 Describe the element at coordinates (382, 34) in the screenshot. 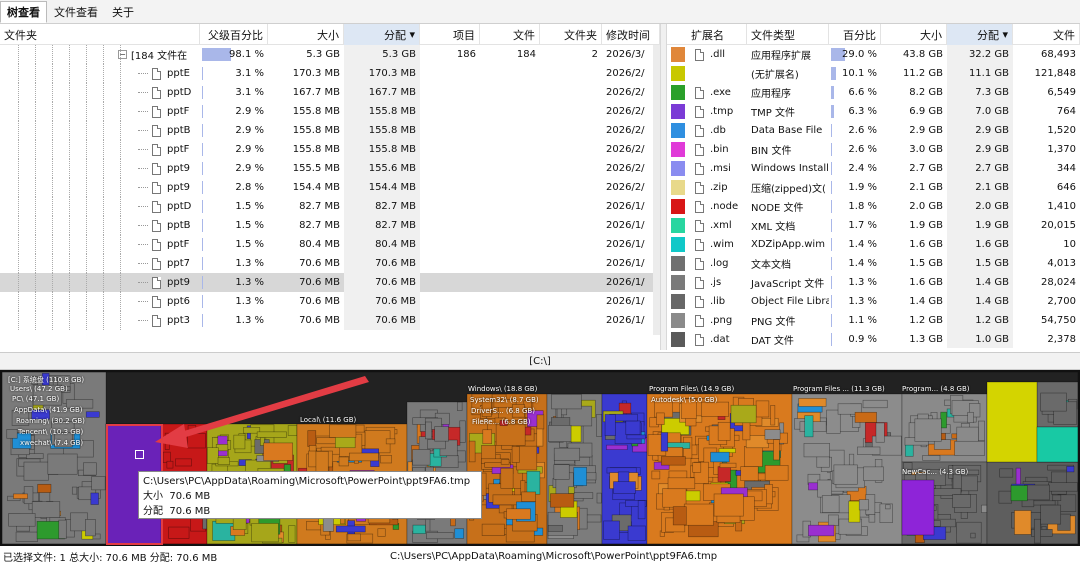

I see `col-alloc: 分配 ▾` at that location.